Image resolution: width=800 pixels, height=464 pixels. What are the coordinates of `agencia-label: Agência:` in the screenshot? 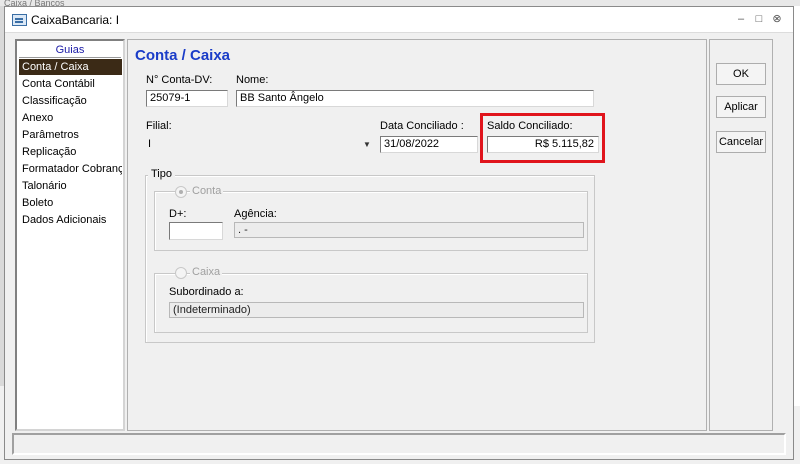 It's located at (255, 214).